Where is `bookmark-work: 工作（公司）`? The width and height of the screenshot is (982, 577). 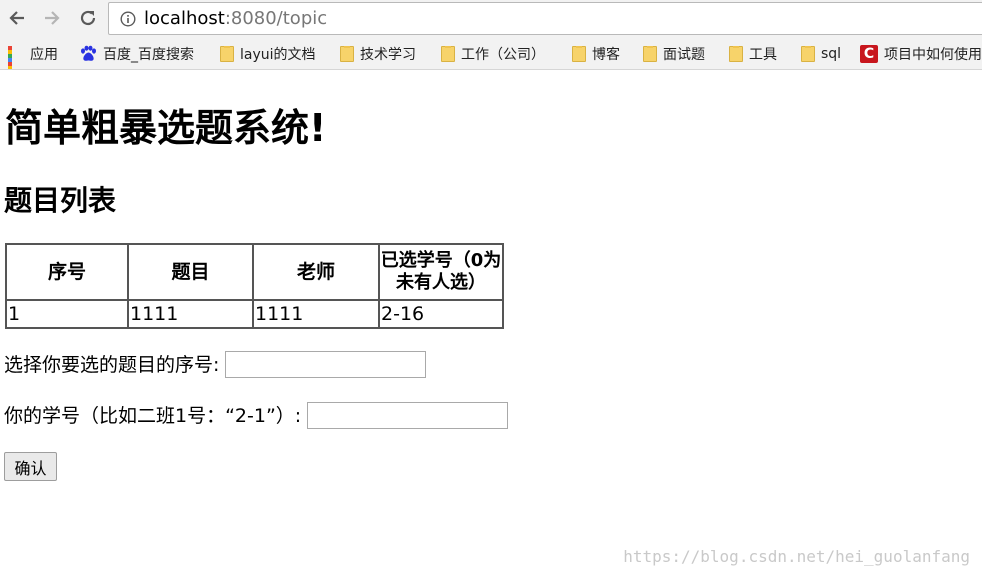
bookmark-work: 工作（公司） is located at coordinates (493, 54).